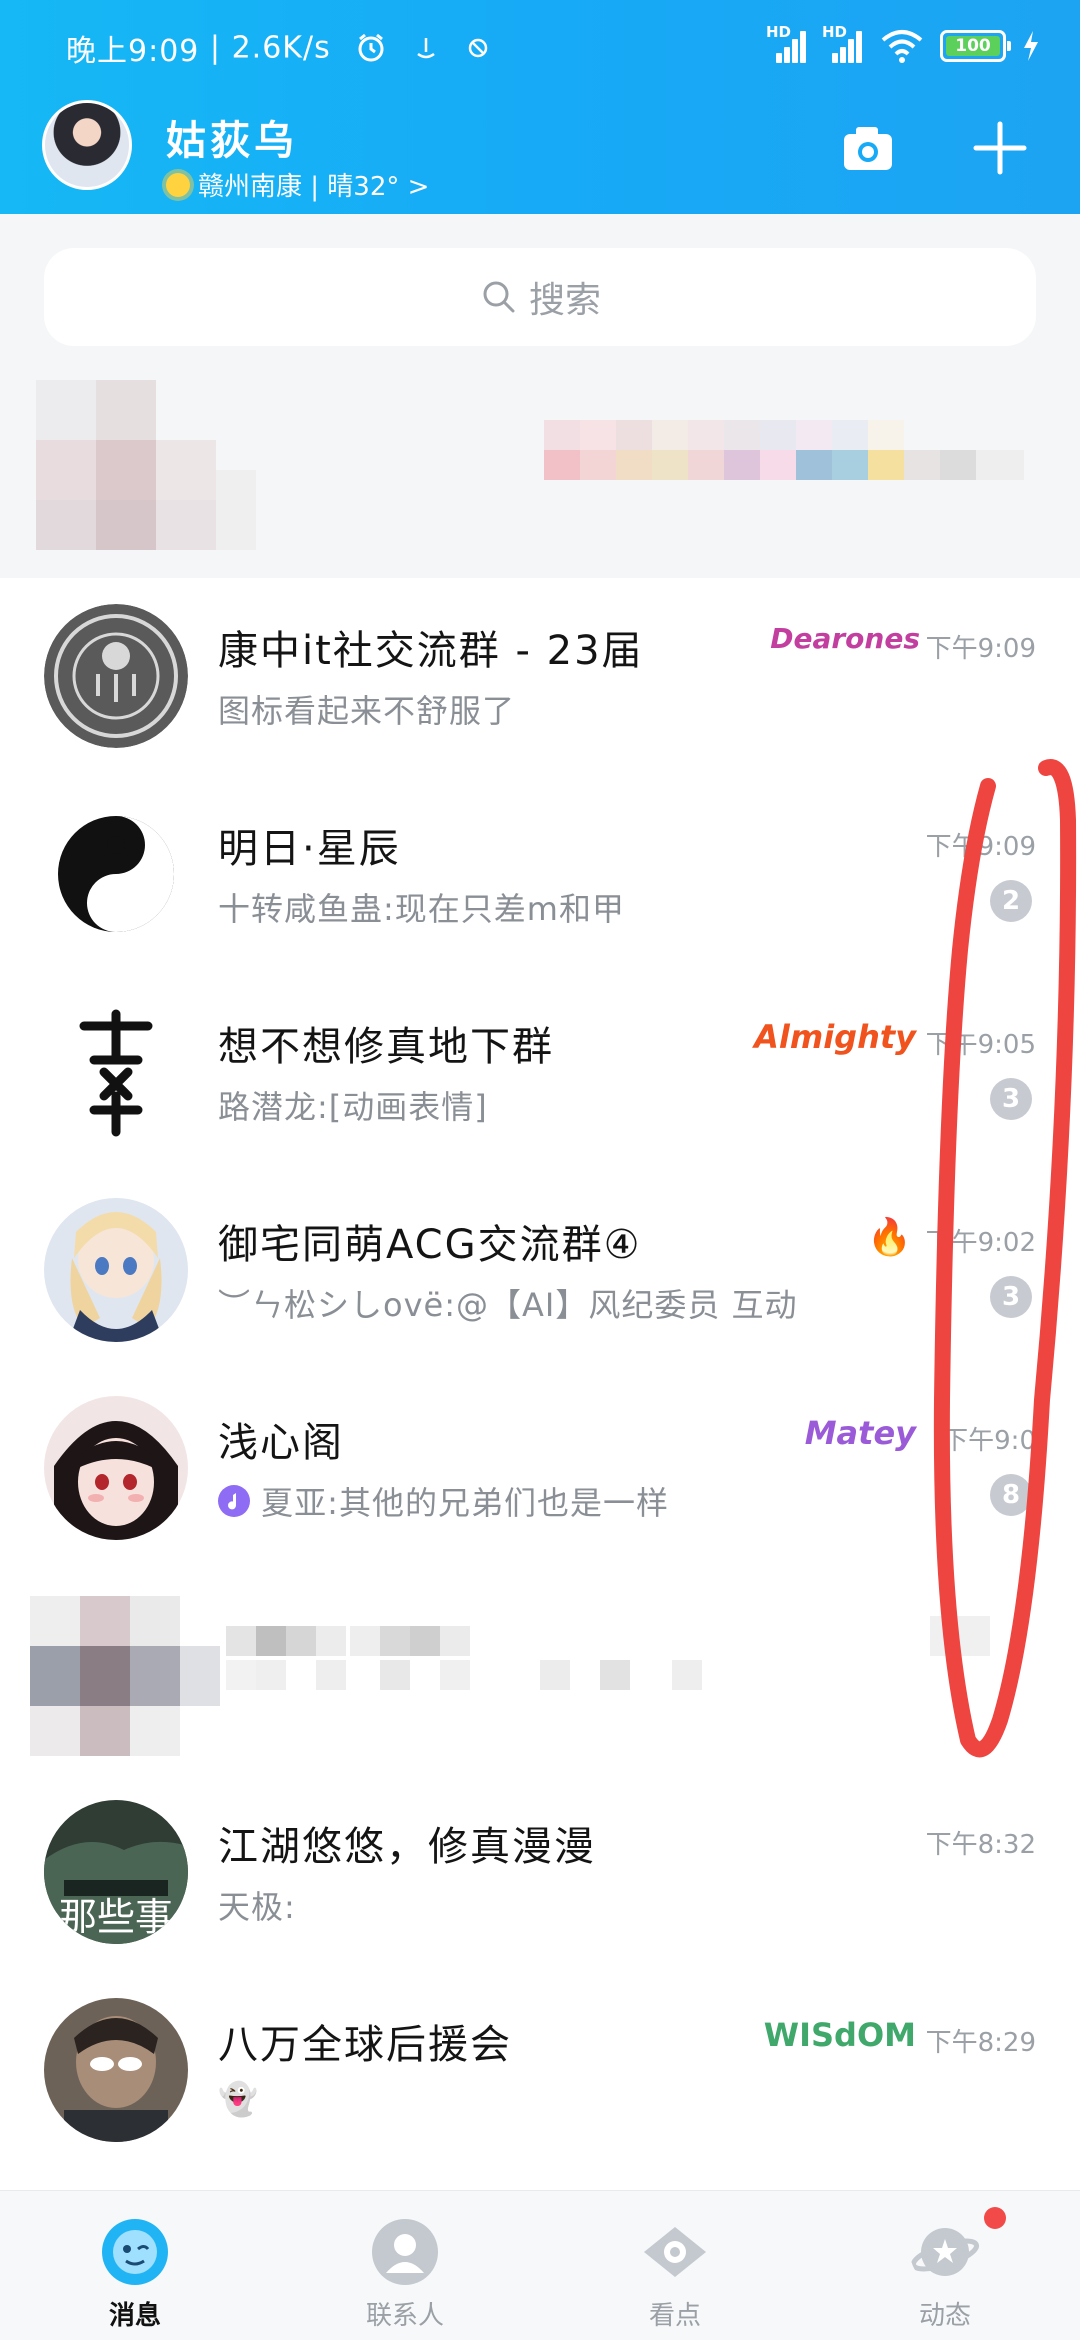 The image size is (1080, 2340). I want to click on chat-last-message: 夏亚:其他的兄弟们也是一样, so click(443, 1501).